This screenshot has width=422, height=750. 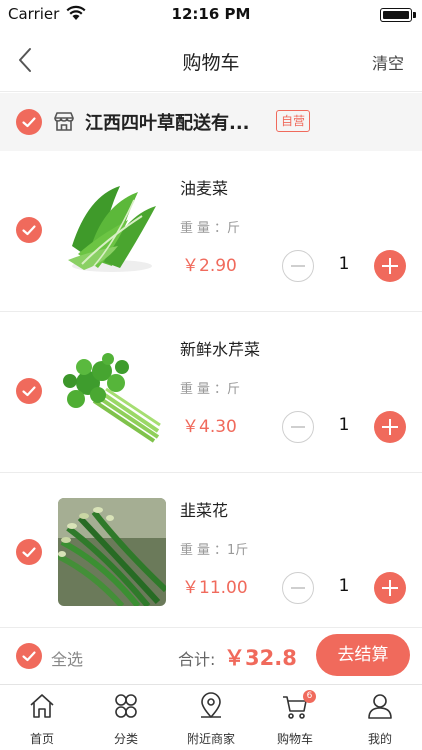 I want to click on self-operated-badge: 自营, so click(x=293, y=121).